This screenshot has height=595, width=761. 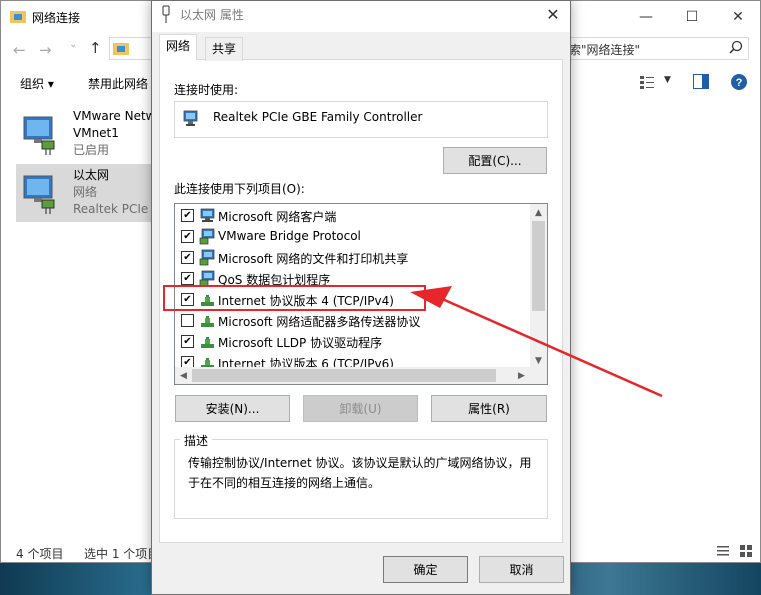 What do you see at coordinates (95, 48) in the screenshot?
I see `up-icon: ↑` at bounding box center [95, 48].